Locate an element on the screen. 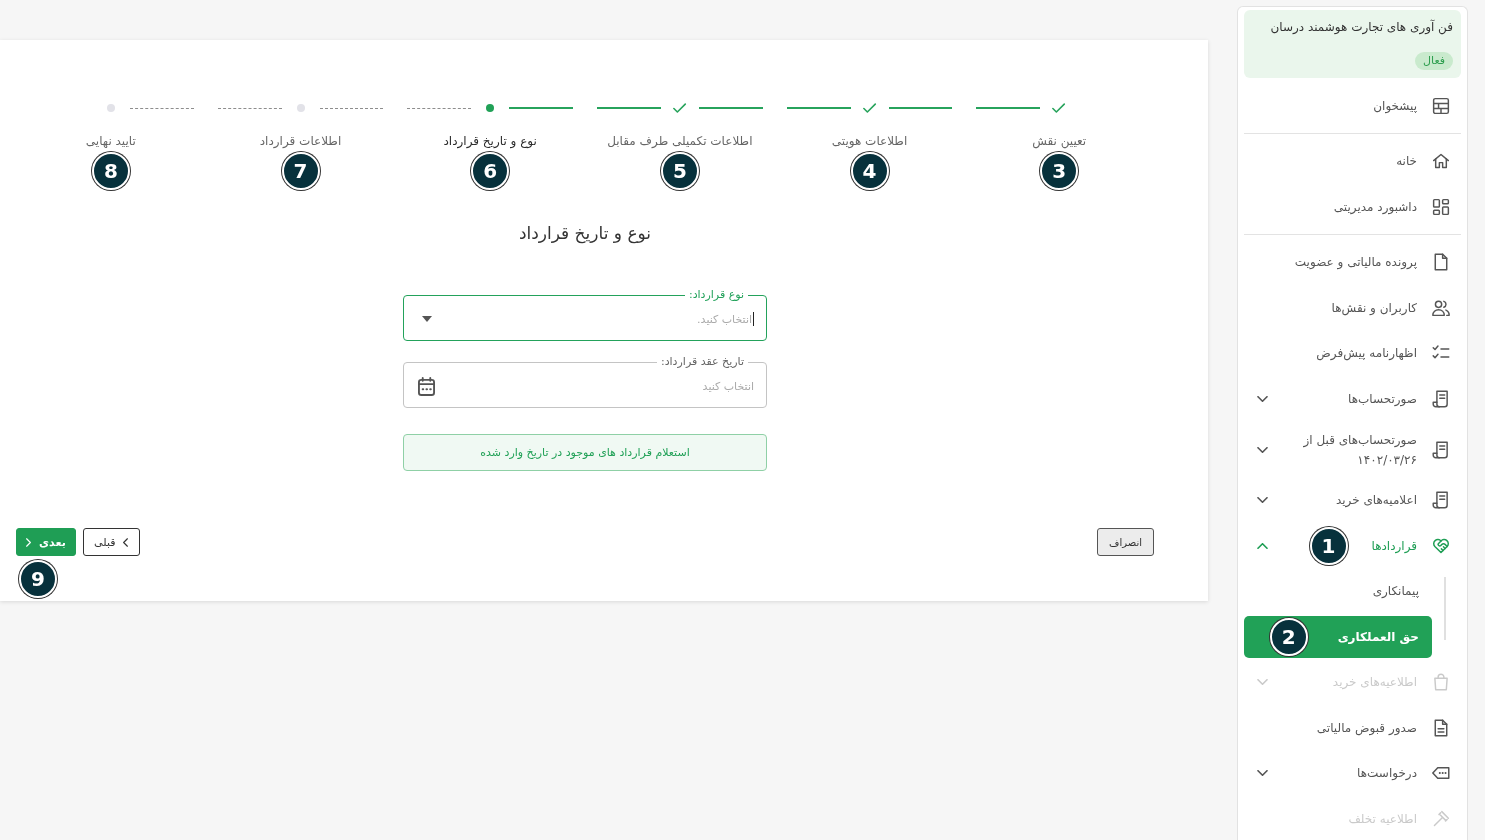  sidebar-item: پیشخوان is located at coordinates (1352, 106).